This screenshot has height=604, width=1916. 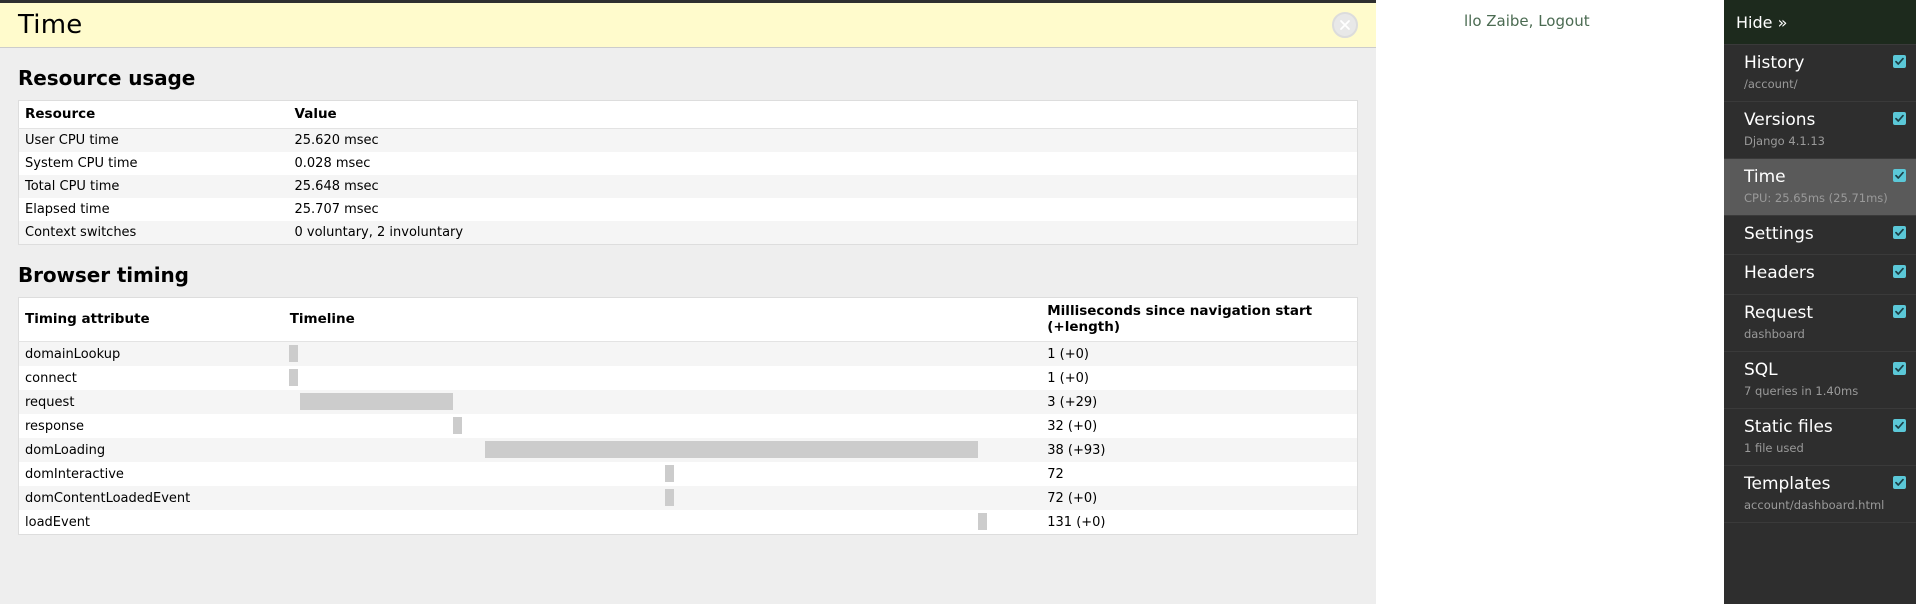 What do you see at coordinates (1345, 25) in the screenshot?
I see `close-icon` at bounding box center [1345, 25].